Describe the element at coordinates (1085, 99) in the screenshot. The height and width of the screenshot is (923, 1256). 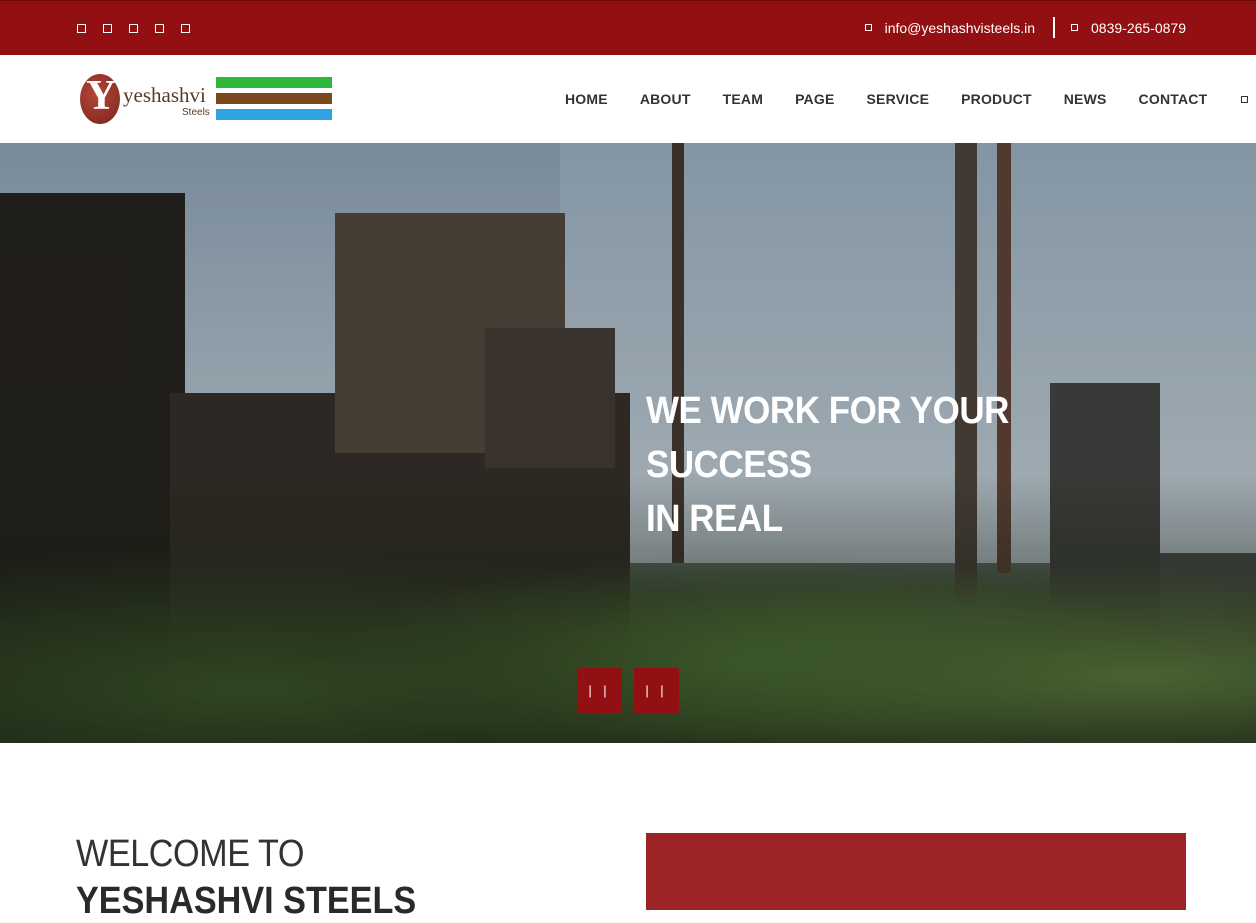
I see `nav-news: NEWS` at that location.